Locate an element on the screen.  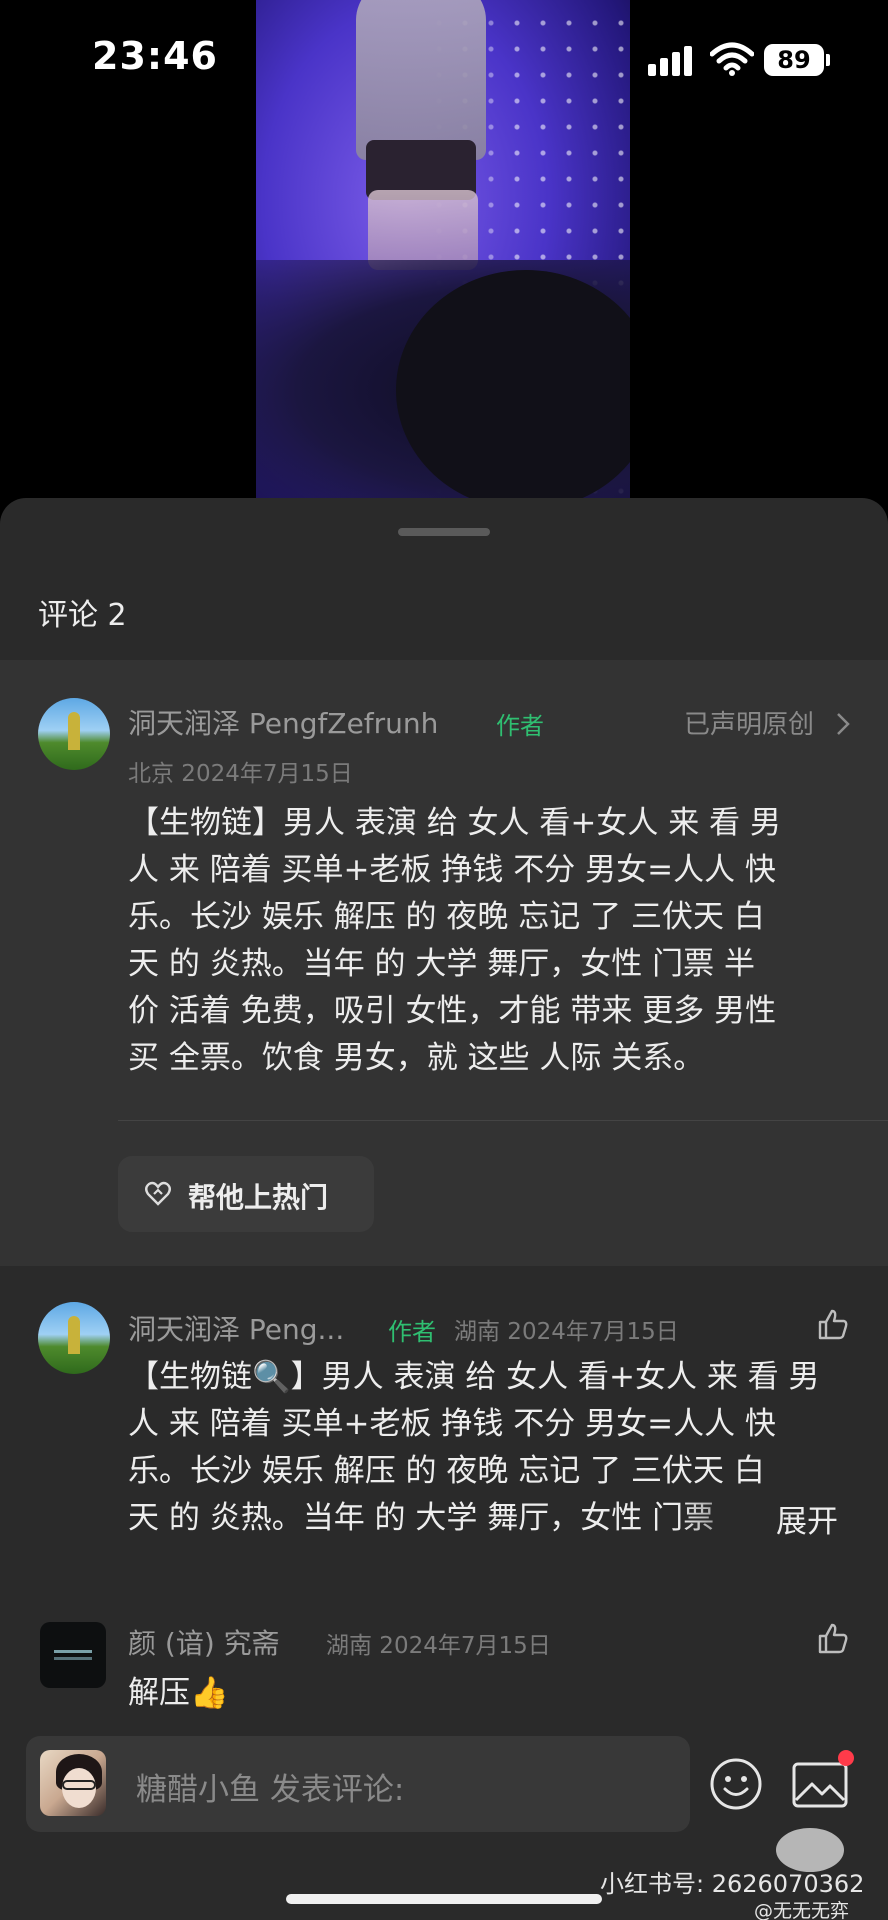
comment-input: 糖醋小鱼 发表评论: is located at coordinates (358, 1784).